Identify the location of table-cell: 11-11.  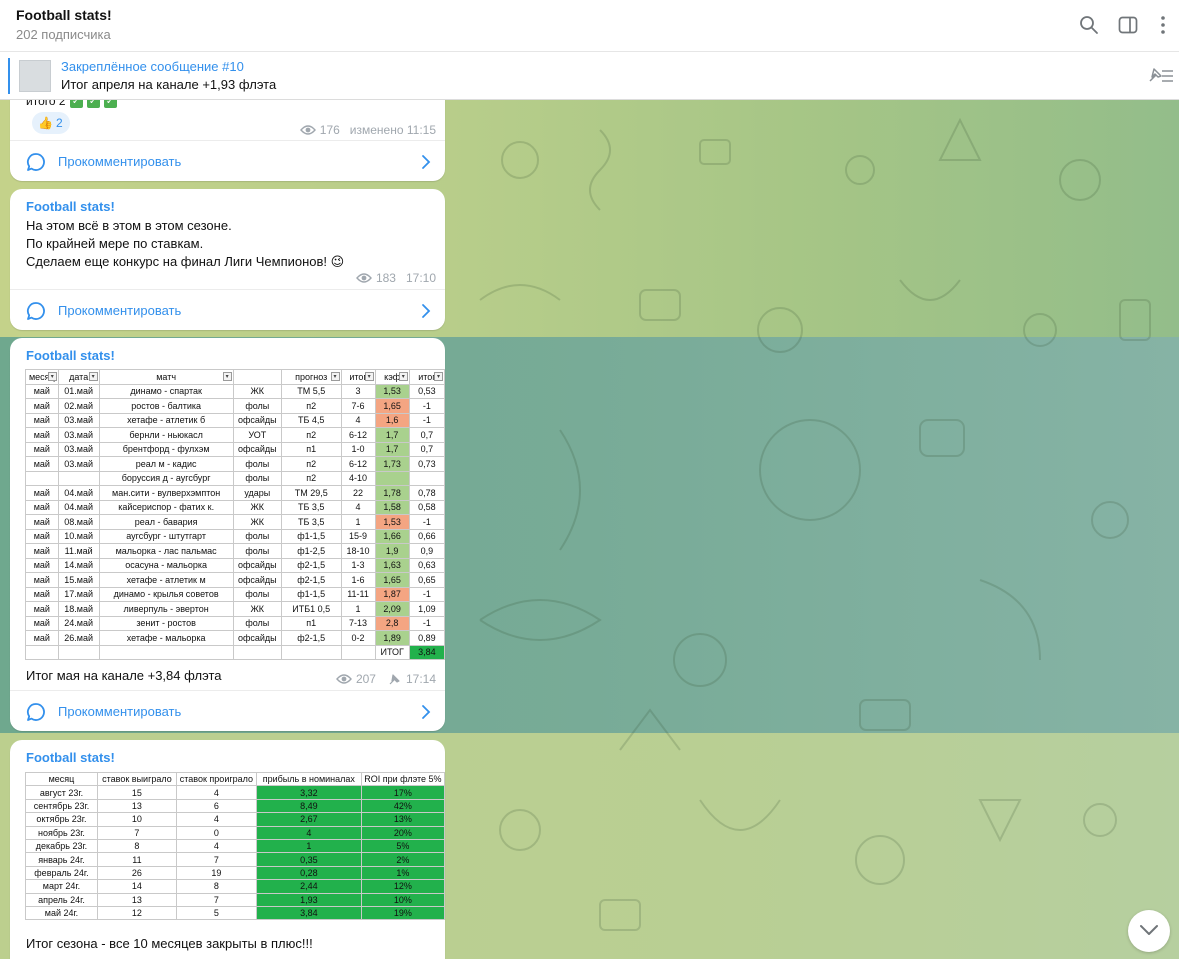
(358, 594).